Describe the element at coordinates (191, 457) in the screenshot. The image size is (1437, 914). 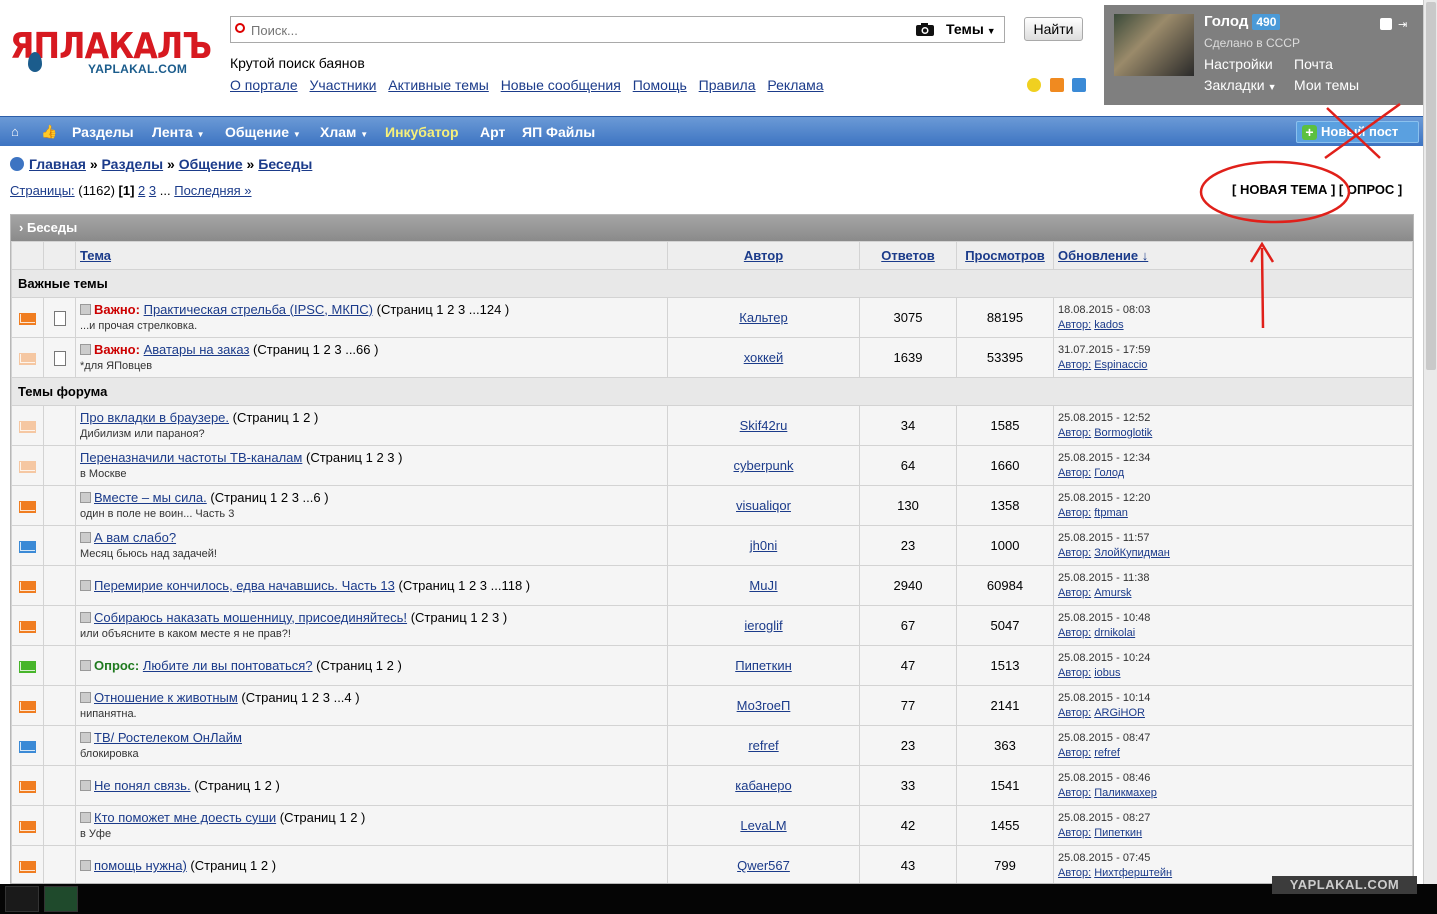
I see `topic-link: Переназначили частоты ТВ-каналам` at that location.